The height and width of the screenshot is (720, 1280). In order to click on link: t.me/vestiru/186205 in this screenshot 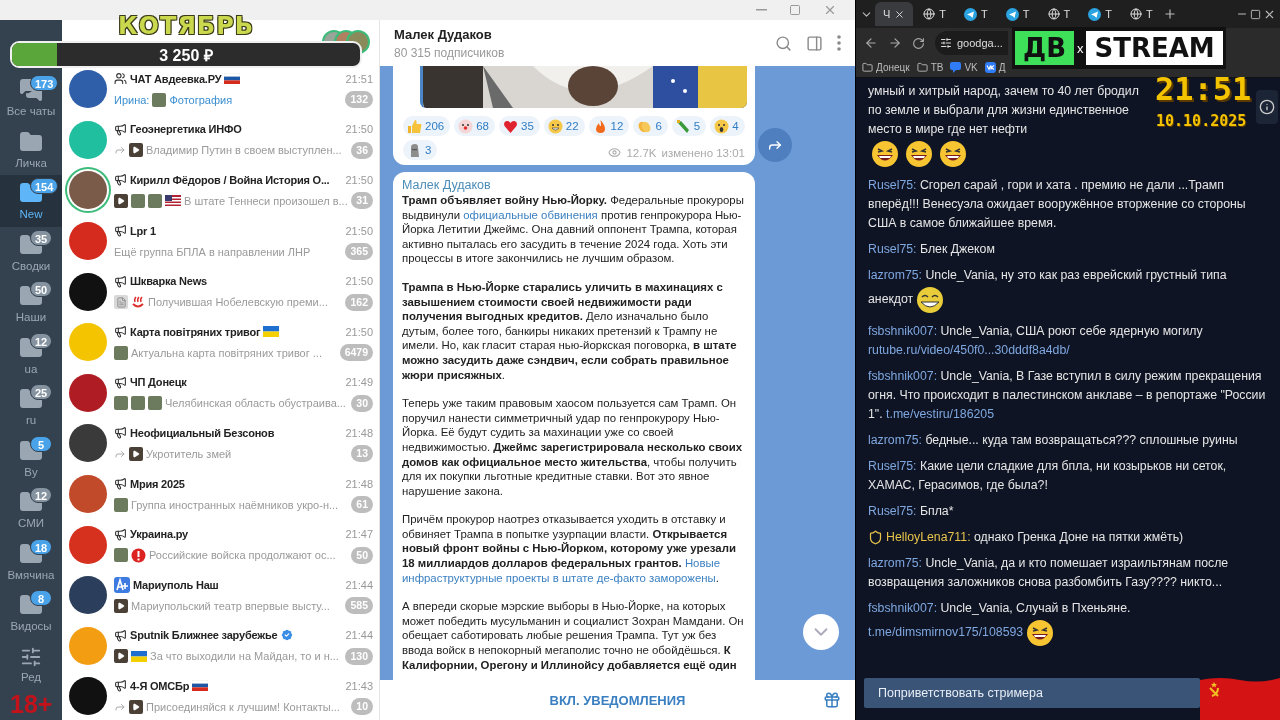, I will do `click(940, 414)`.